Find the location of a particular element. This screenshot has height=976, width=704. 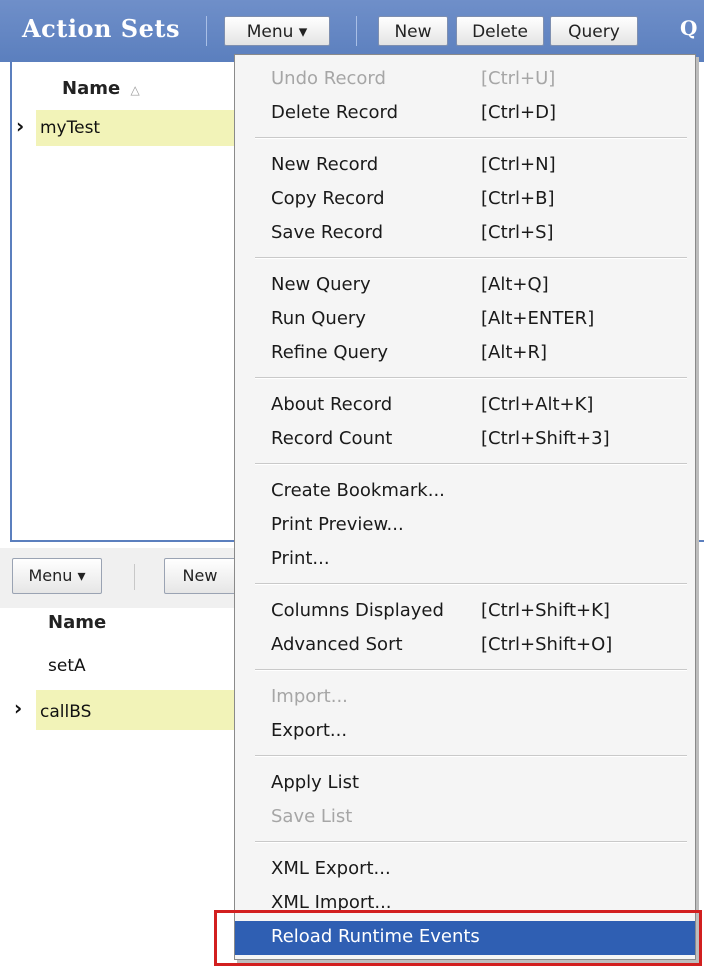

menu-item-new-query: New Query [Alt+Q] is located at coordinates (465, 285).